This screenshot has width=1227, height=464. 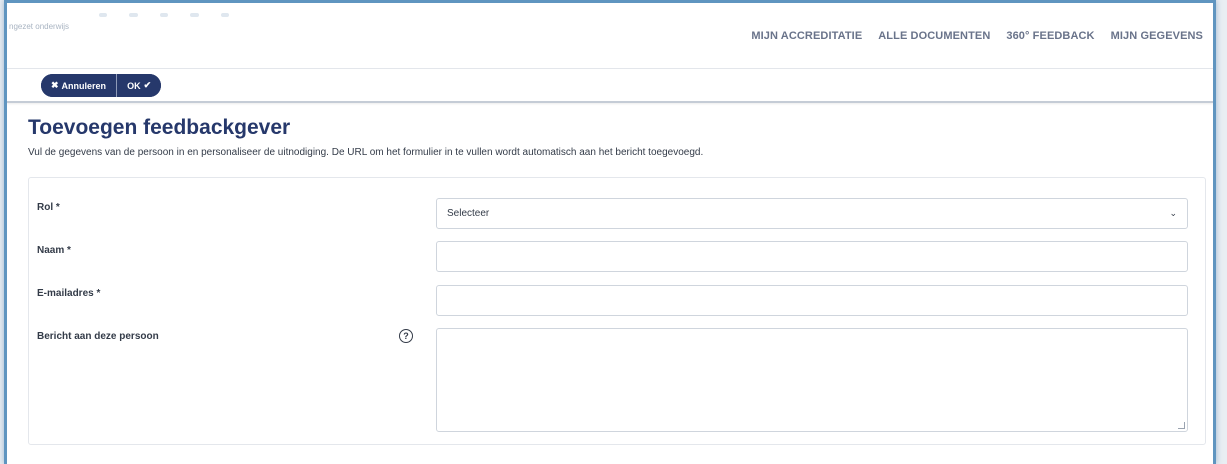 I want to click on page-title: Toevoegen feedbackgever, so click(x=159, y=127).